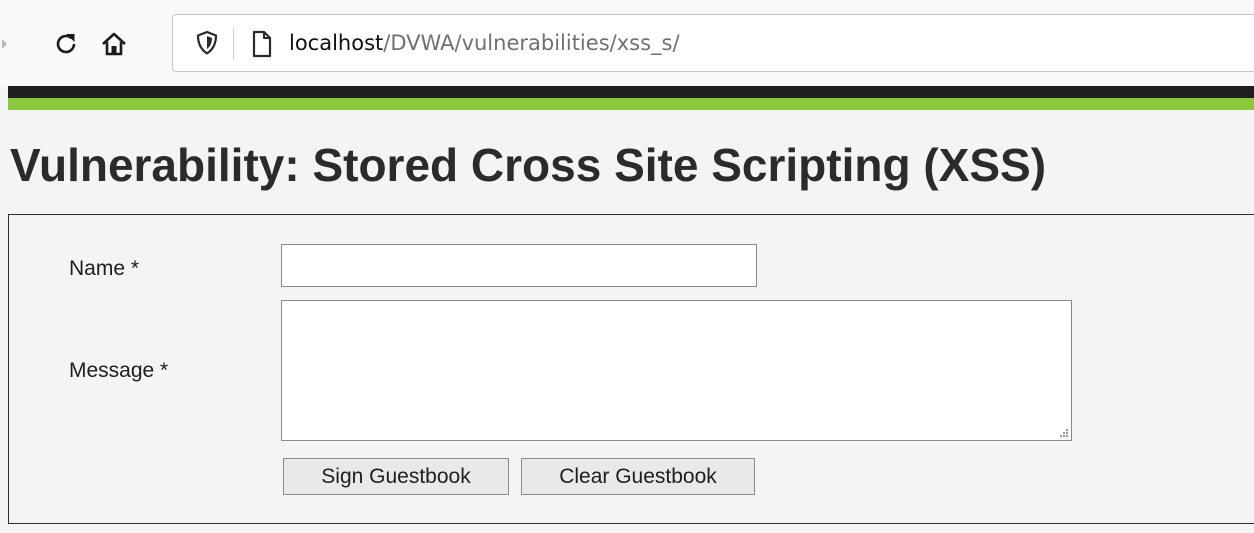  Describe the element at coordinates (262, 44) in the screenshot. I see `page-icon` at that location.